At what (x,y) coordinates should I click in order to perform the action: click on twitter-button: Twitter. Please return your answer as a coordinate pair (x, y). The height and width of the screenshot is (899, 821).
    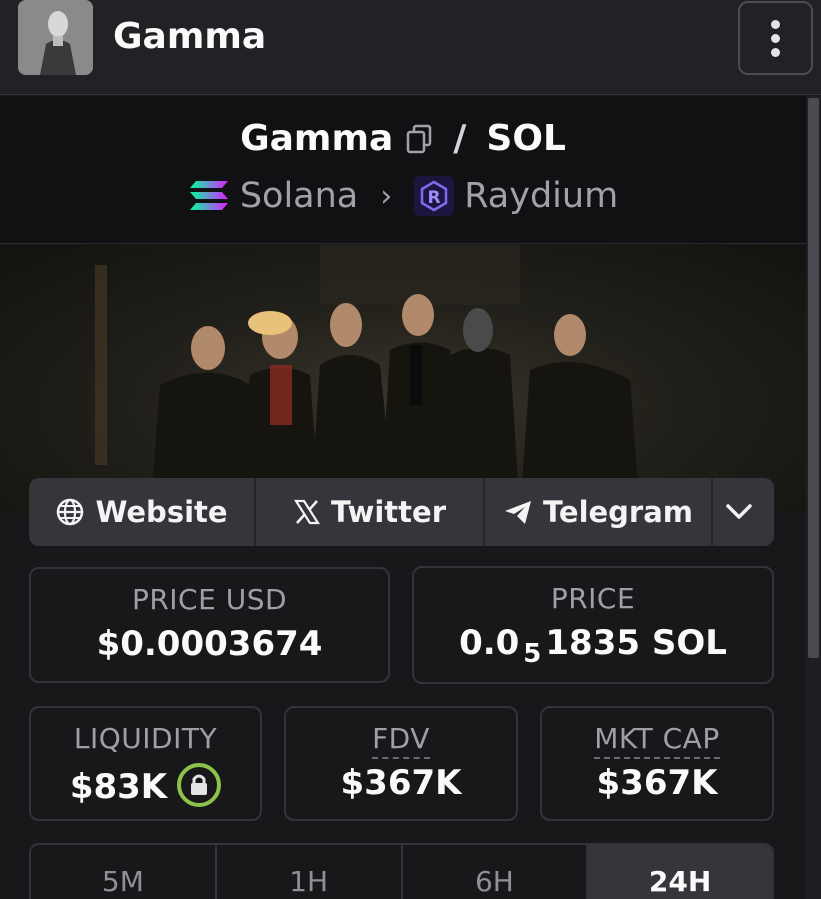
    Looking at the image, I should click on (370, 512).